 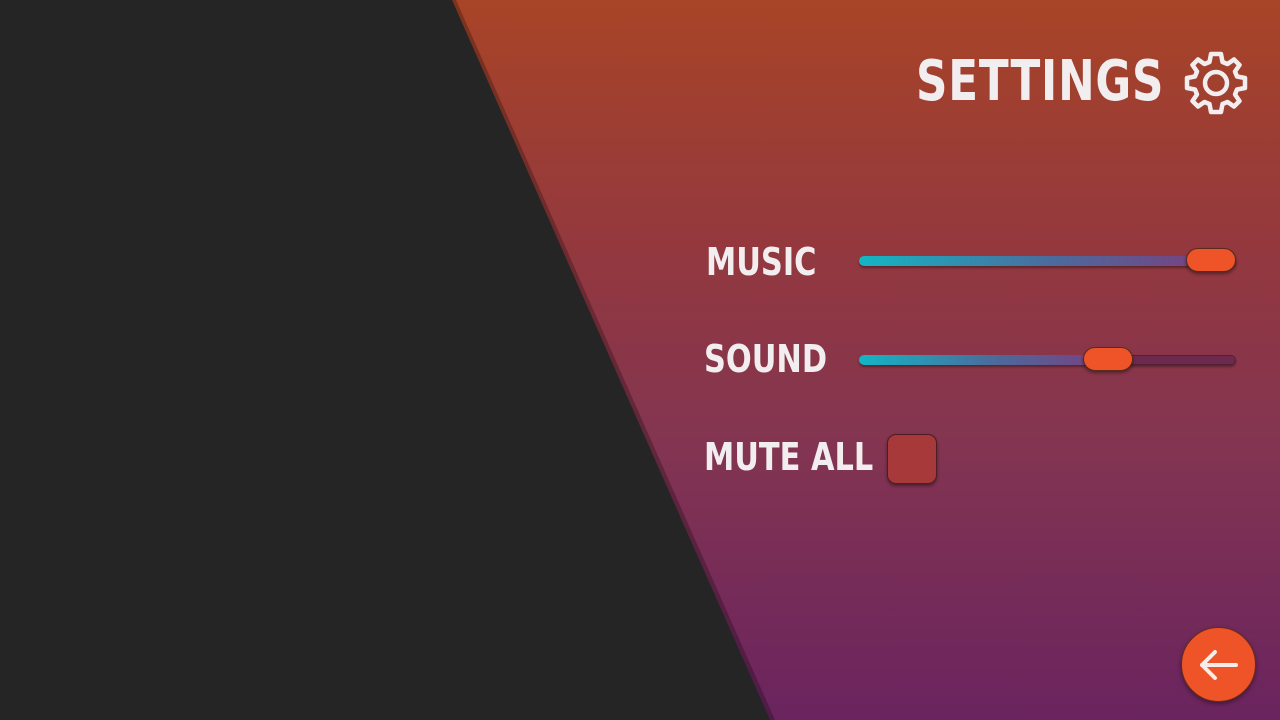 I want to click on back-button, so click(x=1218, y=664).